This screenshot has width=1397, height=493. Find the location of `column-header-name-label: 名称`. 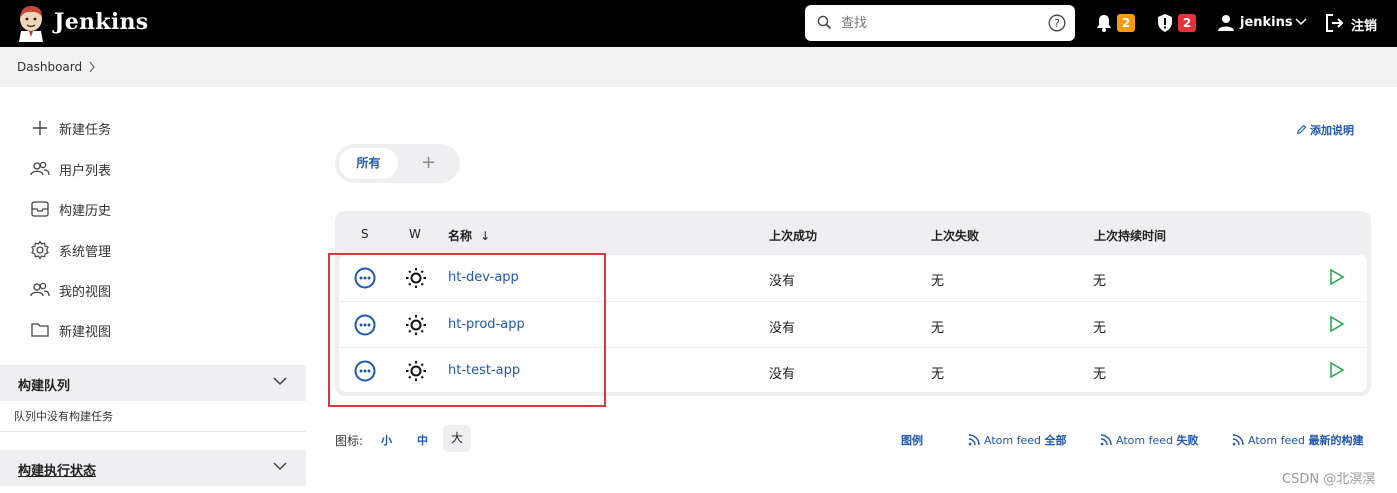

column-header-name-label: 名称 is located at coordinates (460, 236).